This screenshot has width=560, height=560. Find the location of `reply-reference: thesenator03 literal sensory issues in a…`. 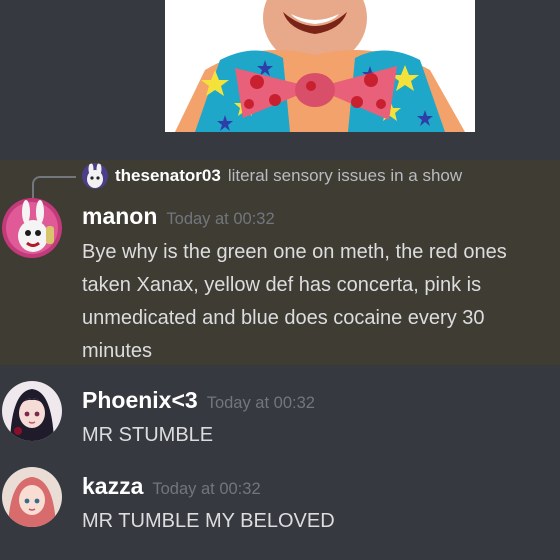

reply-reference: thesenator03 literal sensory issues in a… is located at coordinates (272, 176).